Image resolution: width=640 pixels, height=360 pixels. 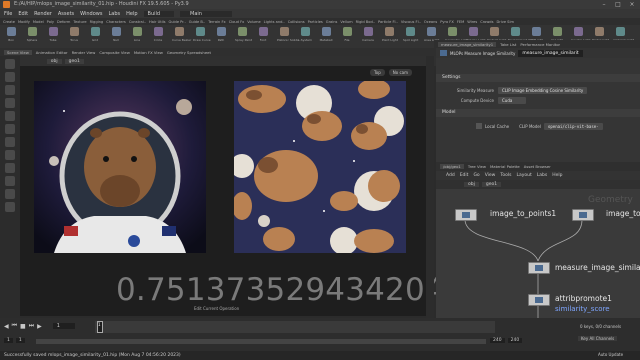 I want to click on local-cache-checkbox, so click(x=479, y=126).